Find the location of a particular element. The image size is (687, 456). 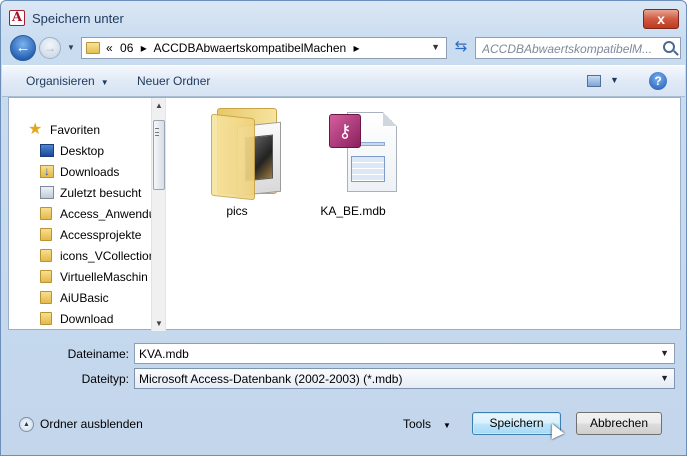

access-app-icon: A is located at coordinates (17, 18).